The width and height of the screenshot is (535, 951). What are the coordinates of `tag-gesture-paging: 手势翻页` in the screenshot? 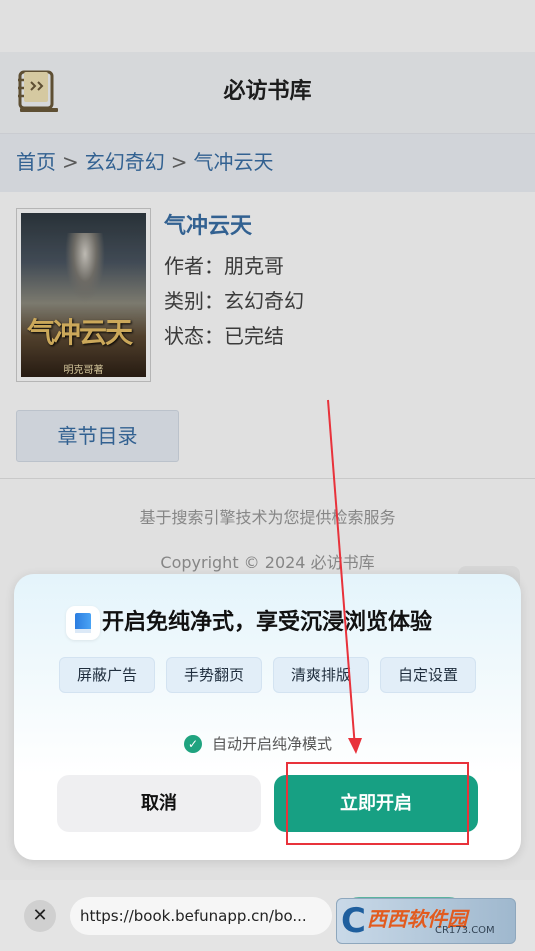 It's located at (214, 675).